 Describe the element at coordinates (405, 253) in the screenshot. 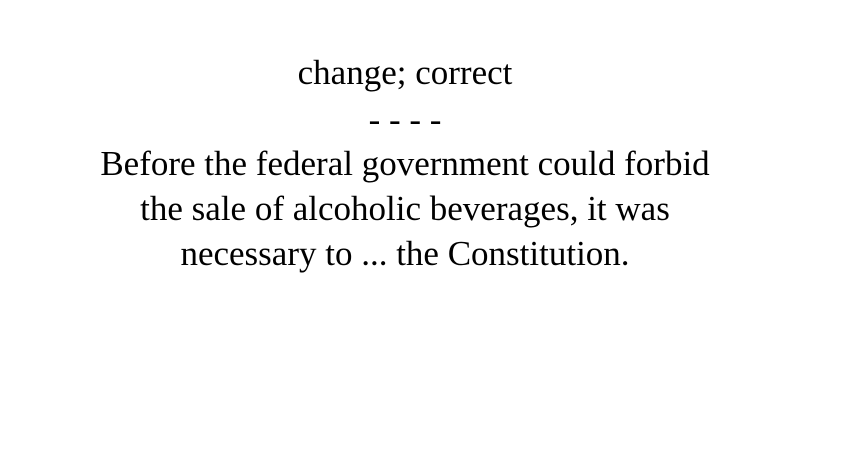

I see `sentence-line: necessary to ... the Constitution.` at that location.